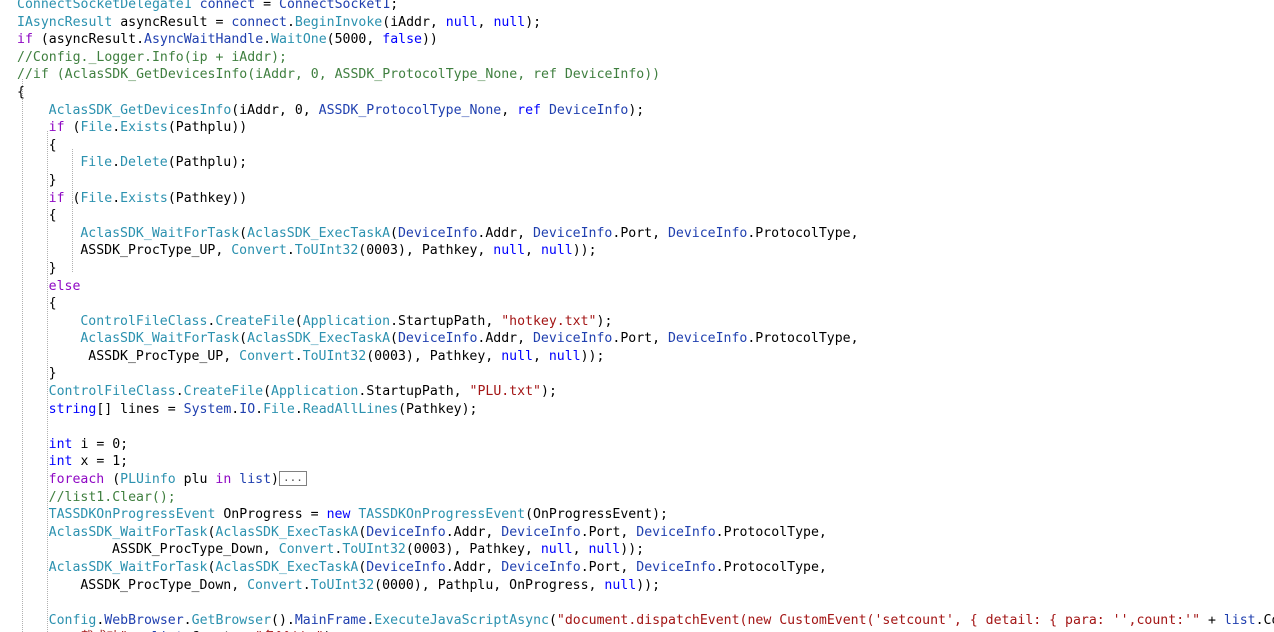 Image resolution: width=1274 pixels, height=632 pixels. Describe the element at coordinates (637, 58) in the screenshot. I see `code-line: //Config._Logger.Info(ip + iAddr);` at that location.